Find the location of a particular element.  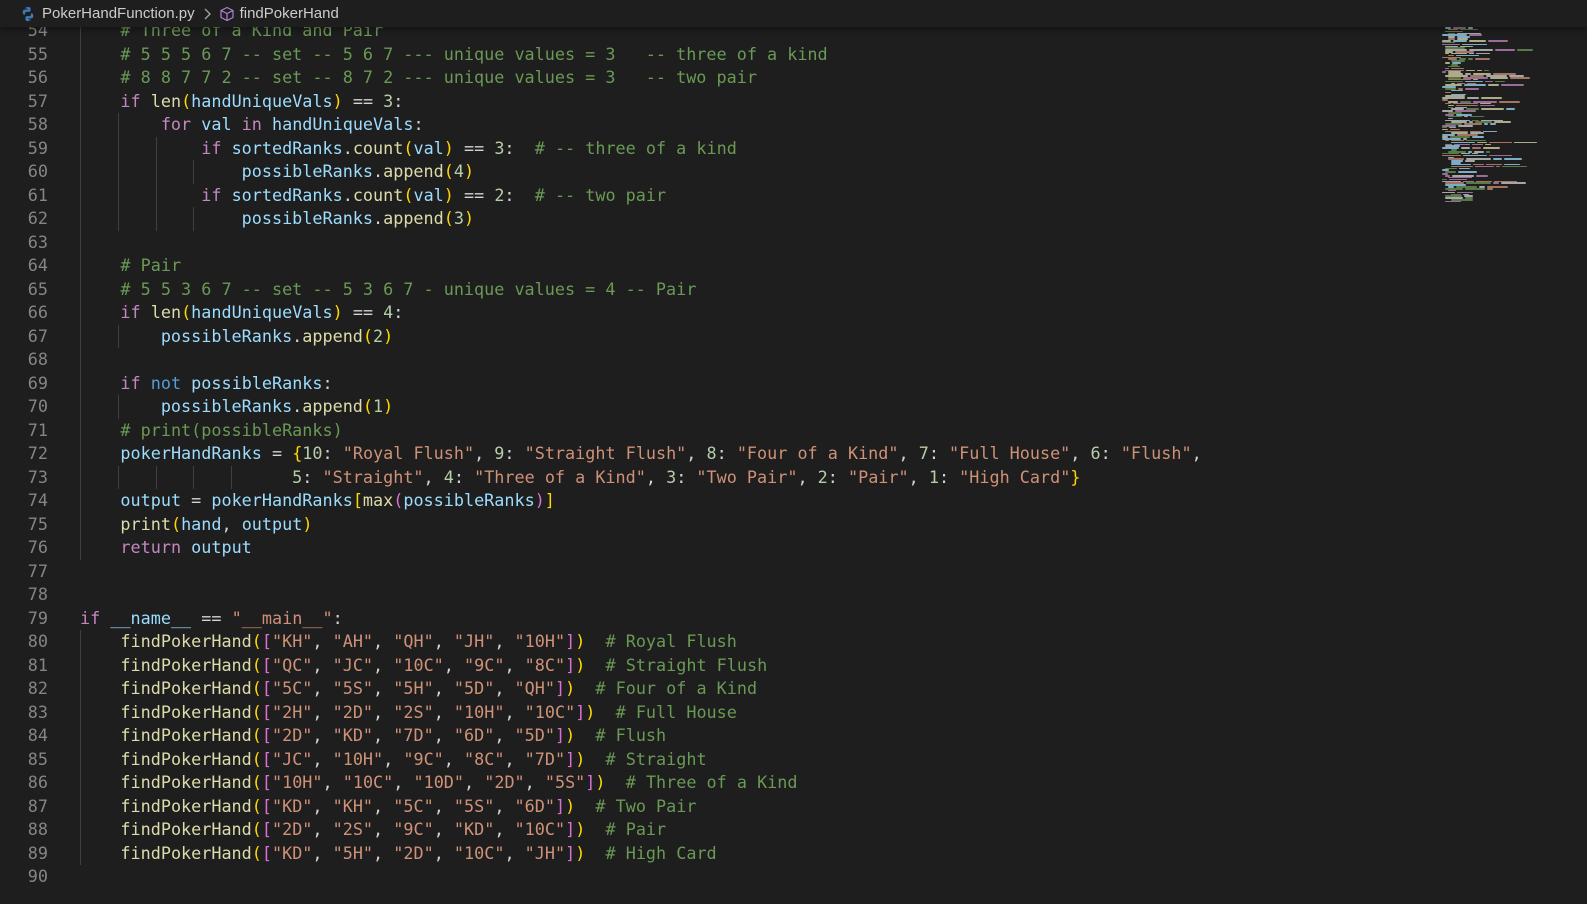

code-line: 67 possibleRanks.append(2) is located at coordinates (715, 337).